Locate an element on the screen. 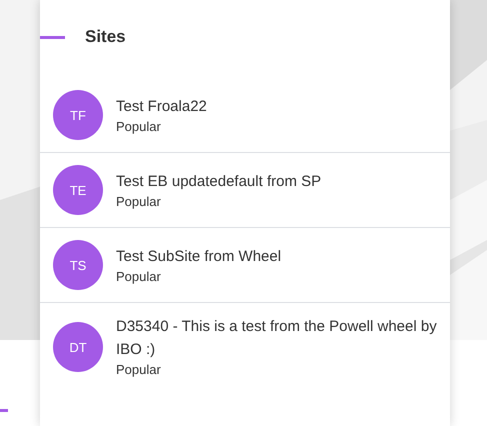 The width and height of the screenshot is (487, 426). site-avatar: TS is located at coordinates (78, 265).